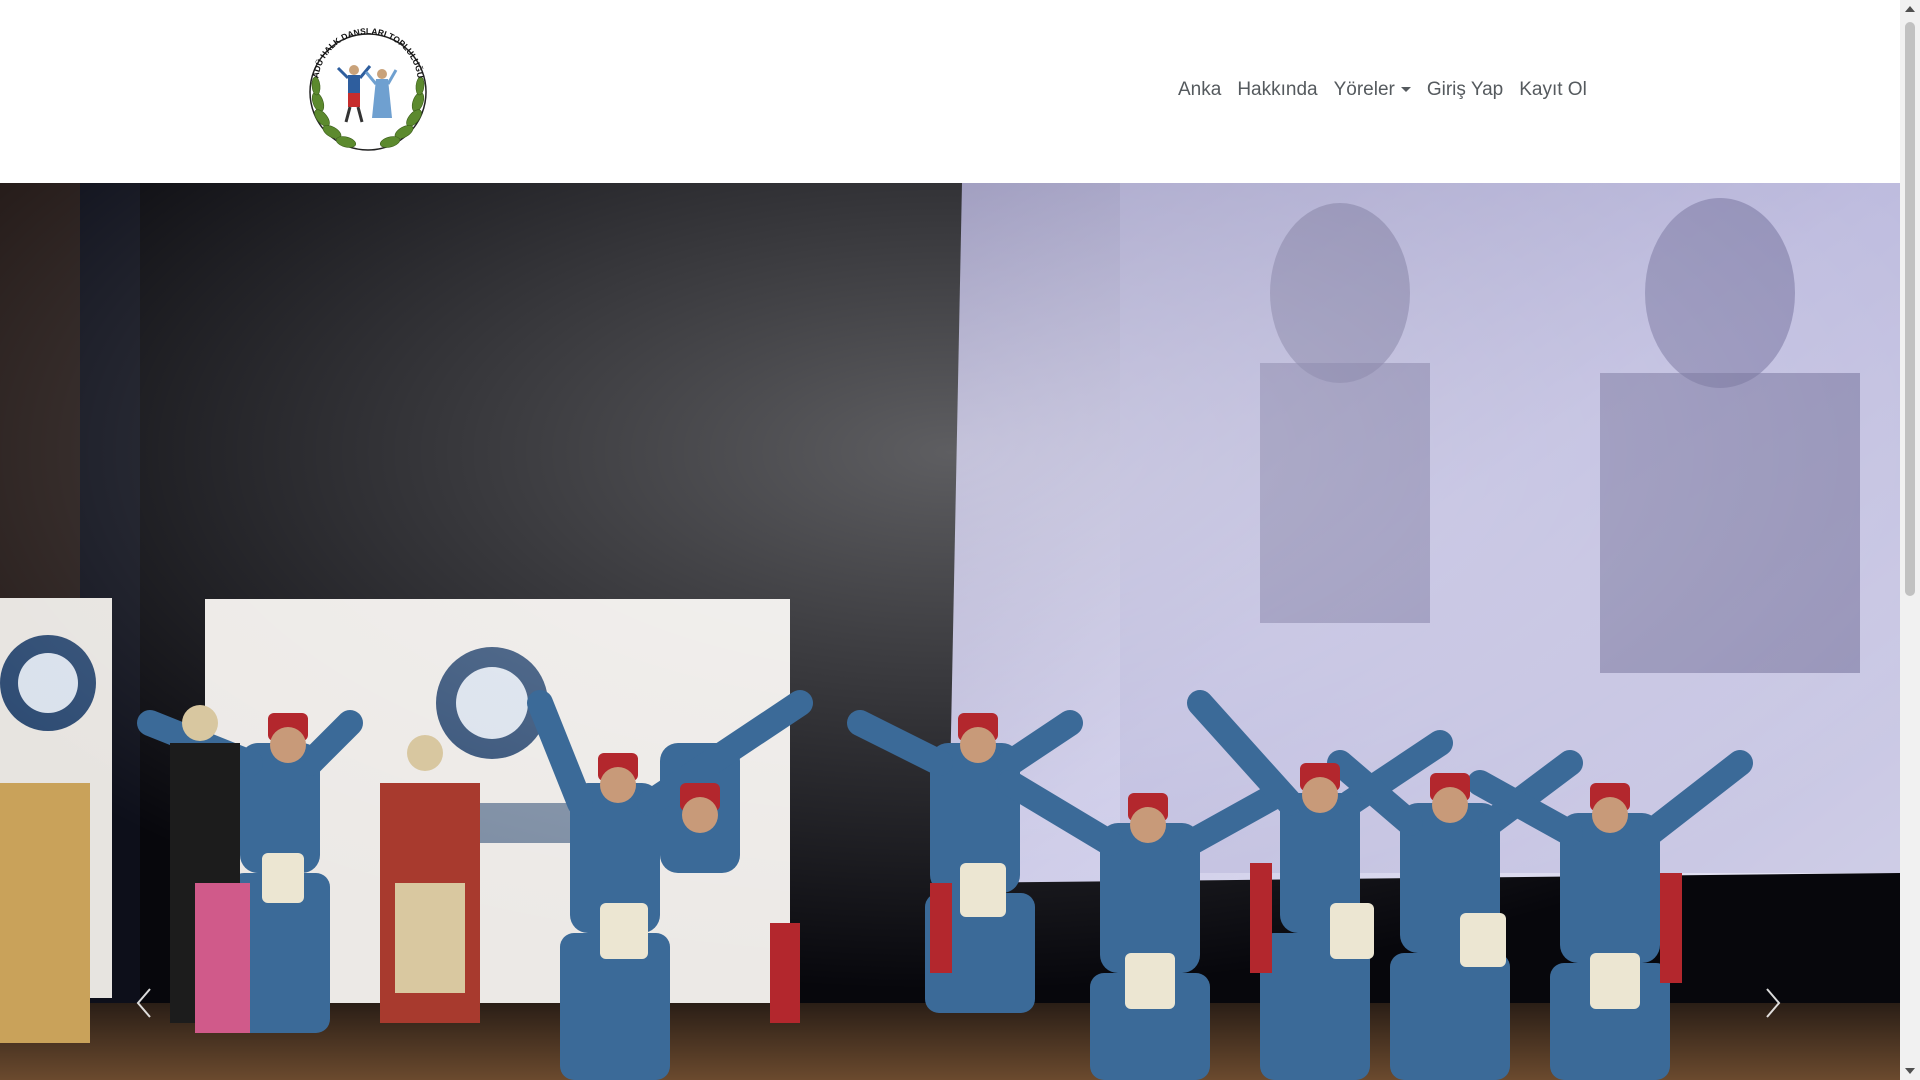 This screenshot has height=1080, width=1920. I want to click on caret-down-icon, so click(1405, 90).